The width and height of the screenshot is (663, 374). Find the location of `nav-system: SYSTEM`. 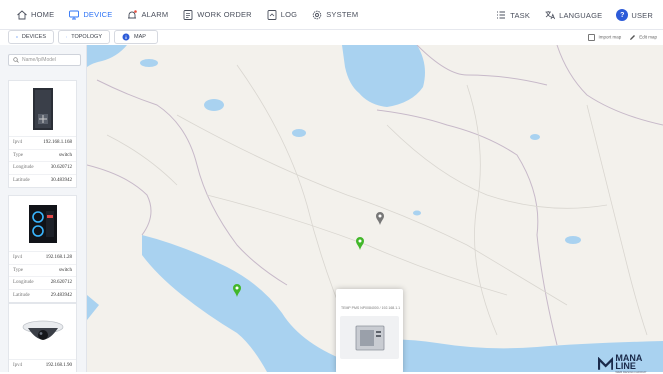

nav-system: SYSTEM is located at coordinates (334, 15).